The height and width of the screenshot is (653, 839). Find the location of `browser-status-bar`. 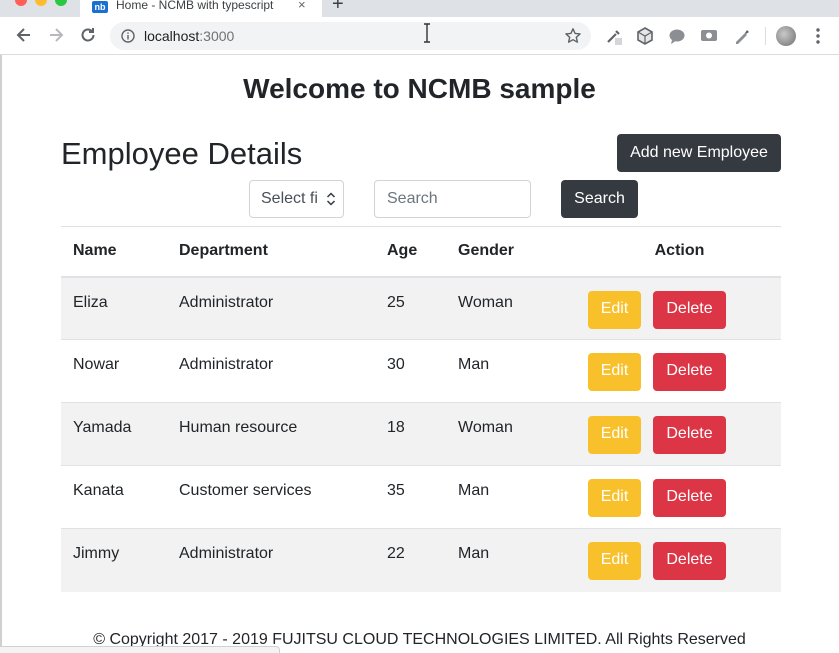

browser-status-bar is located at coordinates (140, 649).